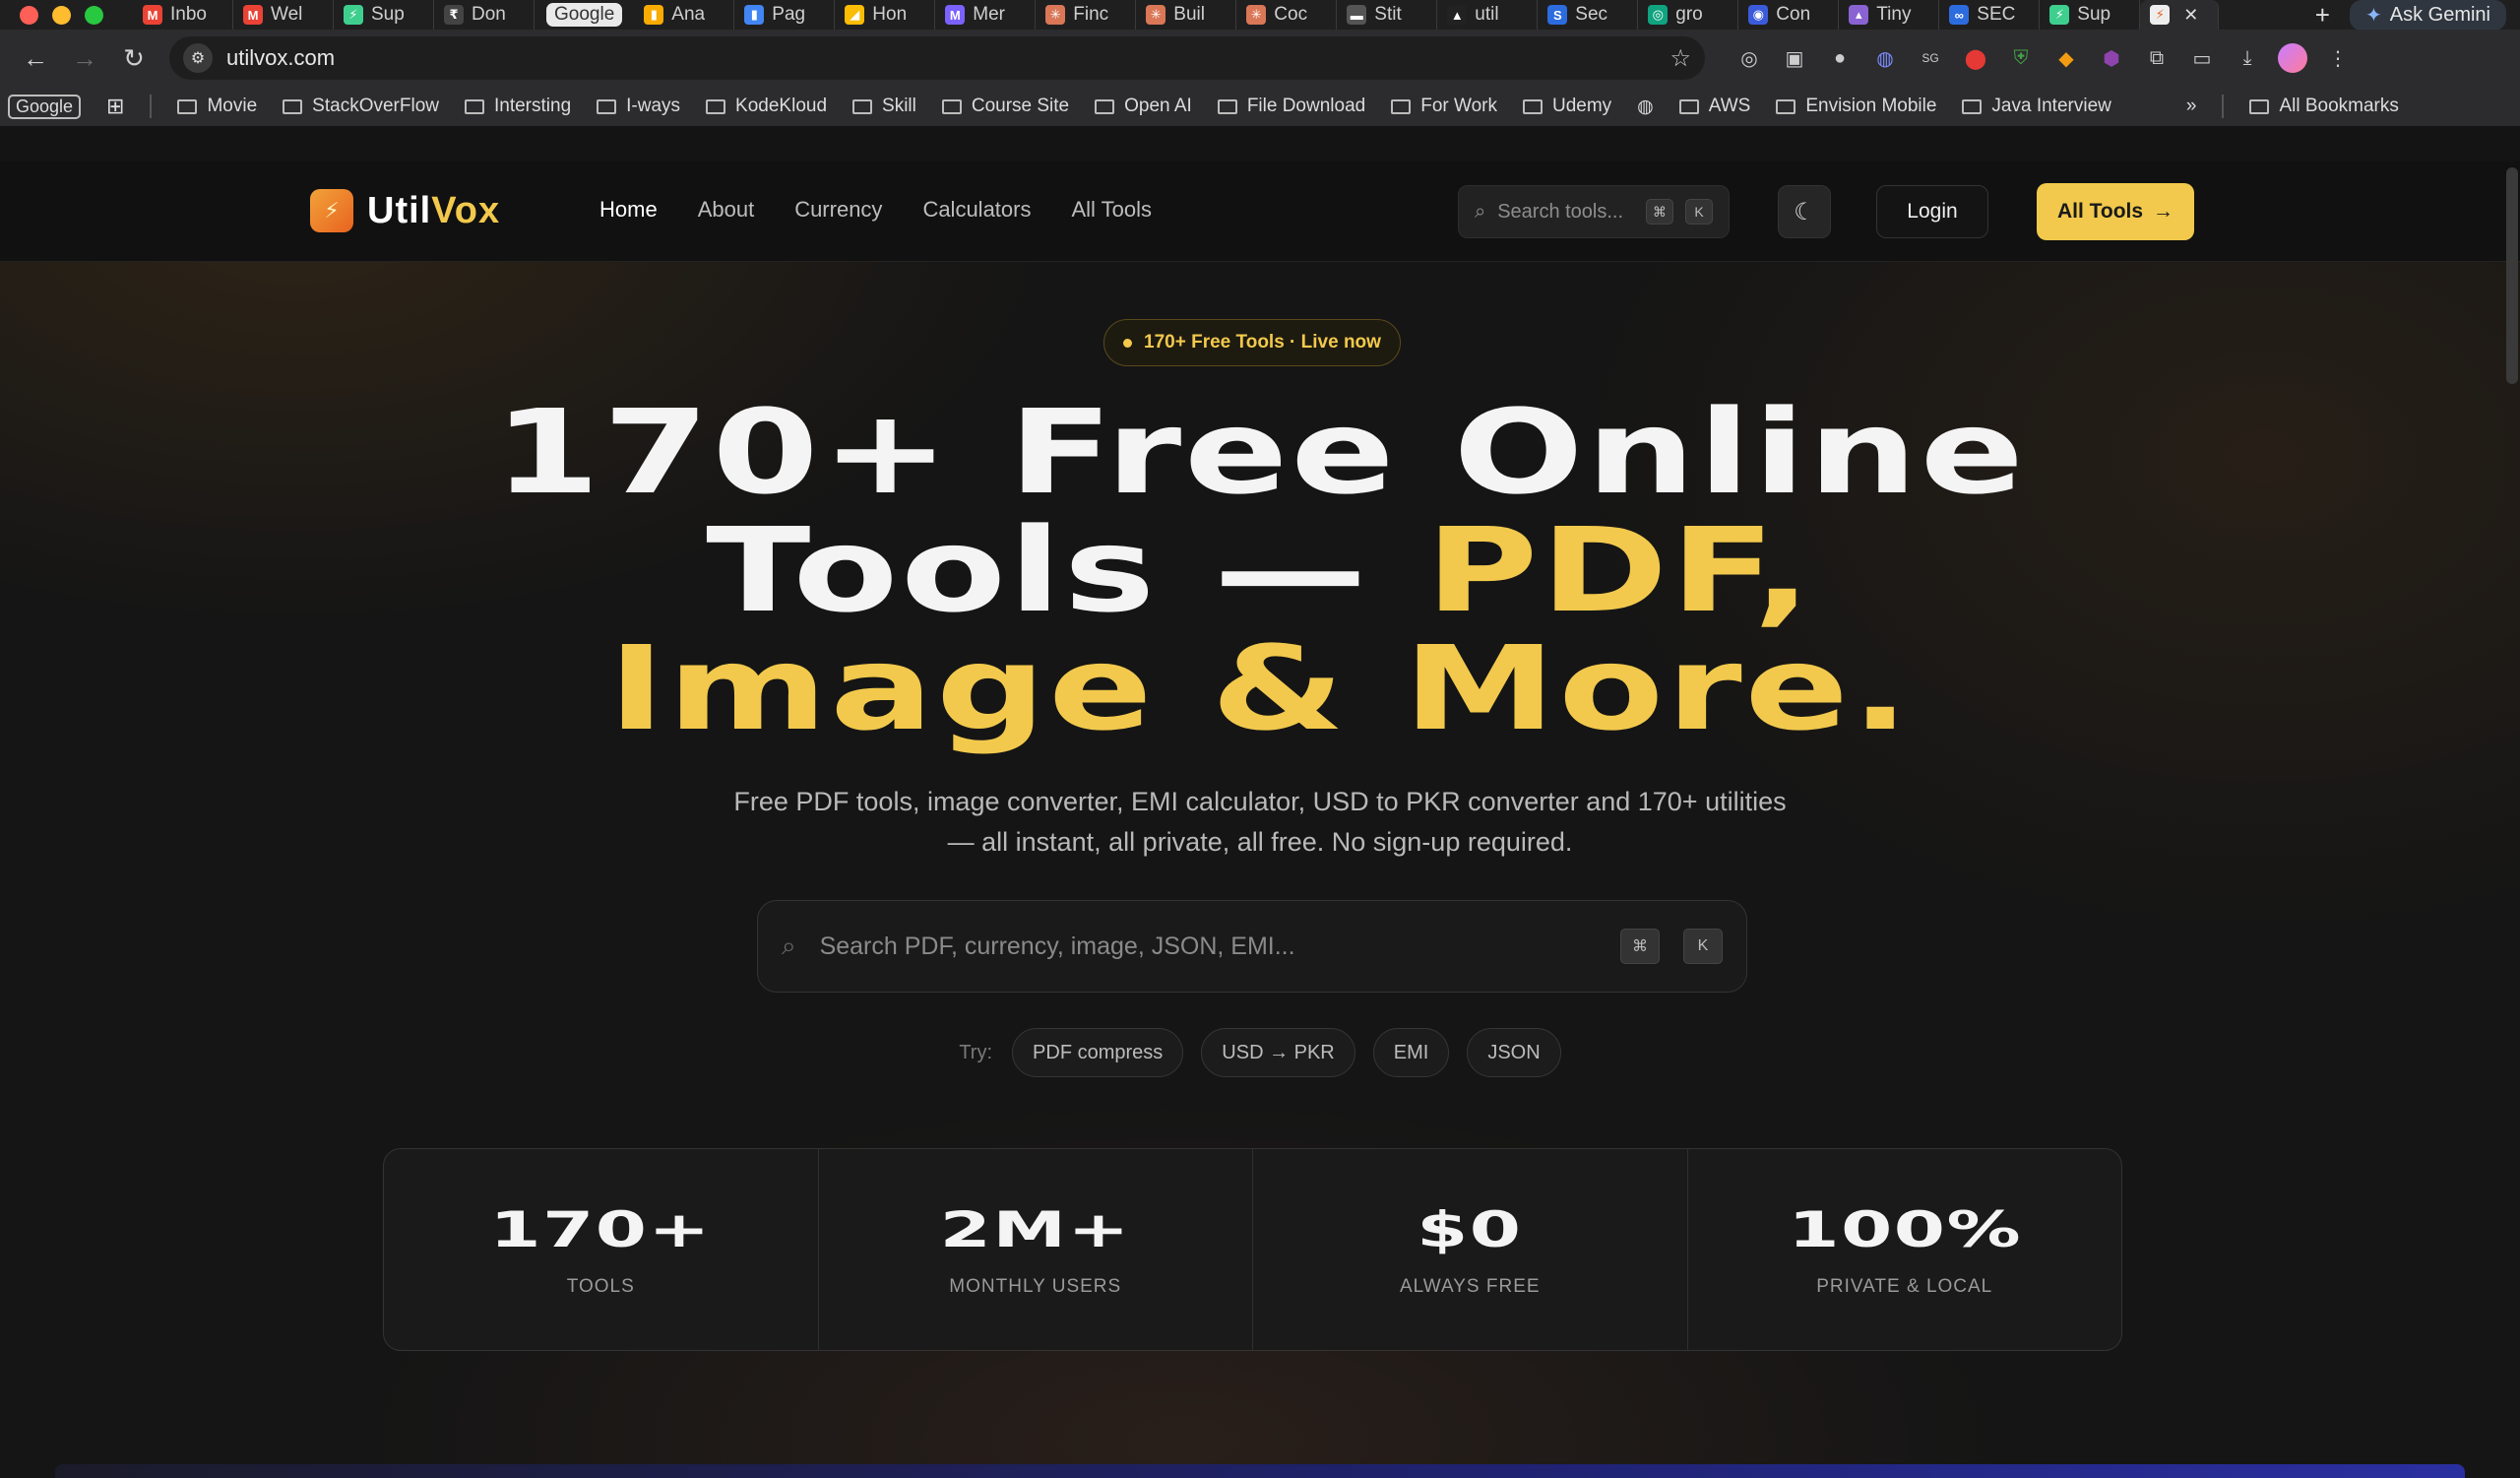 This screenshot has width=2520, height=1478. Describe the element at coordinates (789, 945) in the screenshot. I see `search-icon: ⌕` at that location.